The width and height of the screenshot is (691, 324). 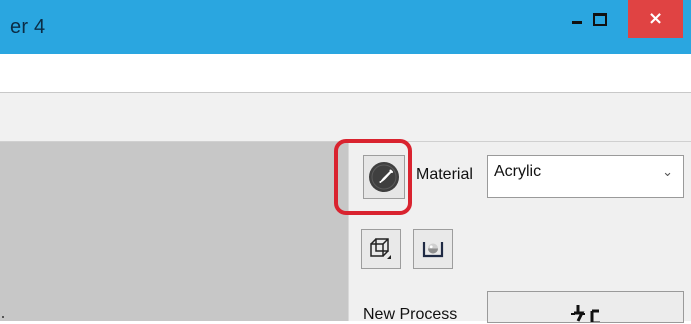 I want to click on chevron-down-icon: ⌄, so click(x=667, y=172).